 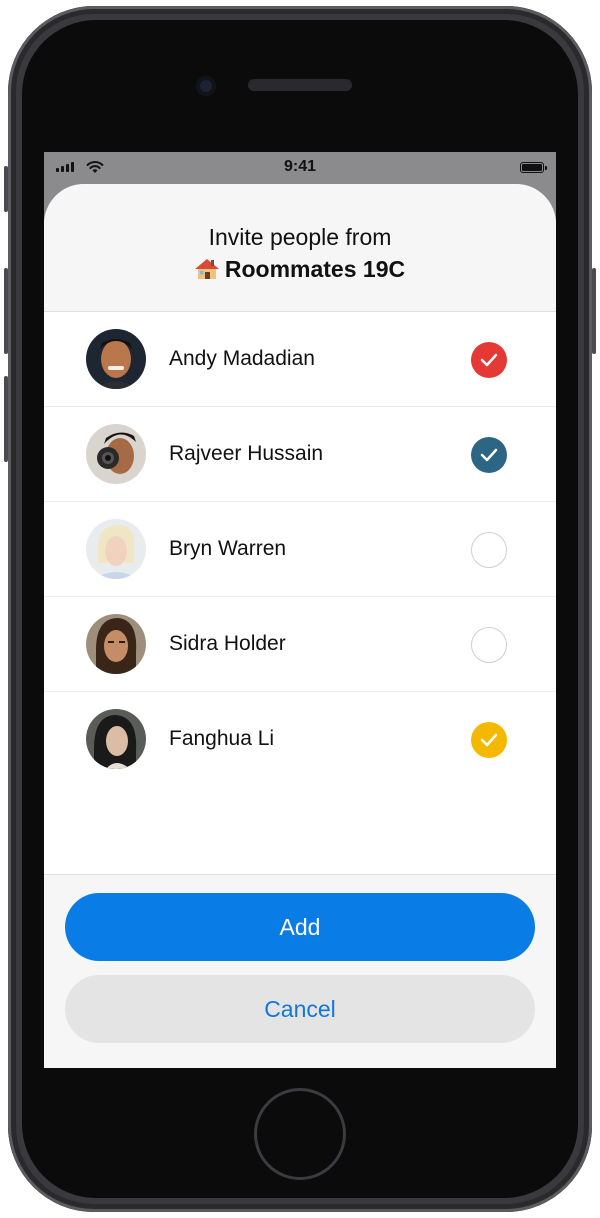 What do you see at coordinates (300, 1009) in the screenshot?
I see `cancel-button: Cancel` at bounding box center [300, 1009].